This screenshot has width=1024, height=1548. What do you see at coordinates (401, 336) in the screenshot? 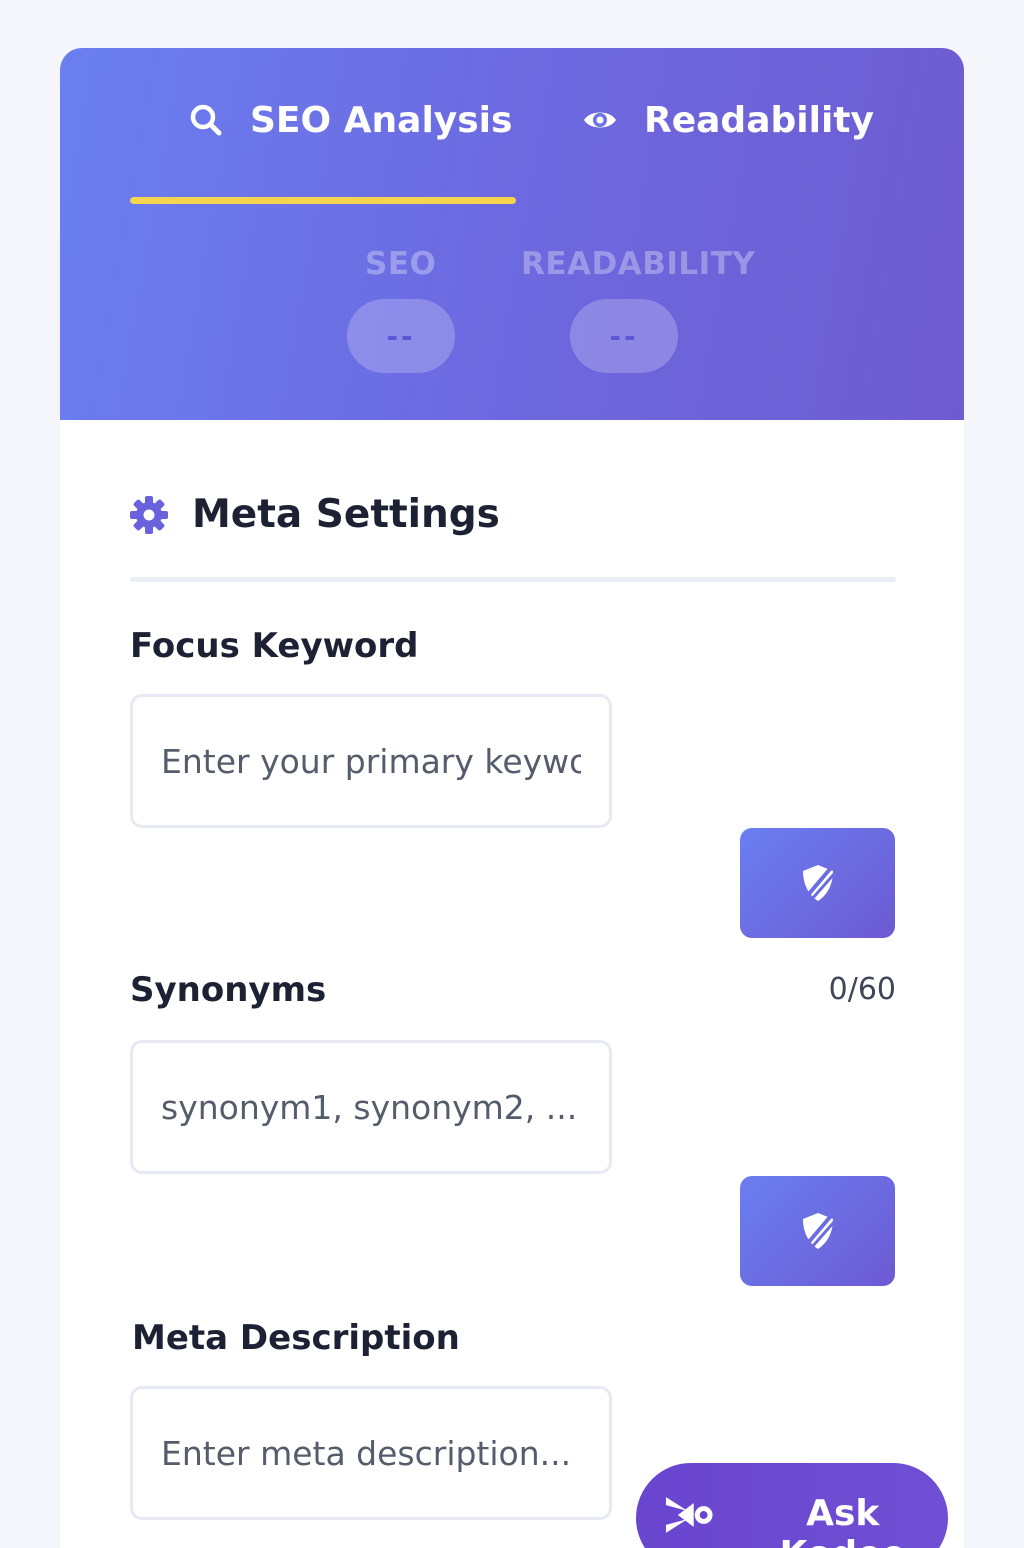
I see `seo-score-badge: --` at bounding box center [401, 336].